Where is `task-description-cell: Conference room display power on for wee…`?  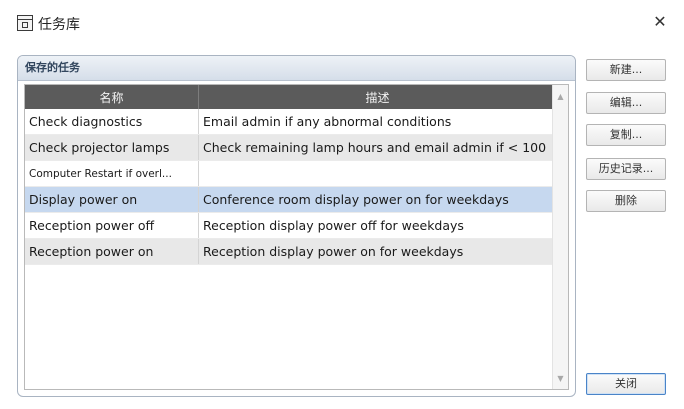 task-description-cell: Conference room display power on for wee… is located at coordinates (377, 199).